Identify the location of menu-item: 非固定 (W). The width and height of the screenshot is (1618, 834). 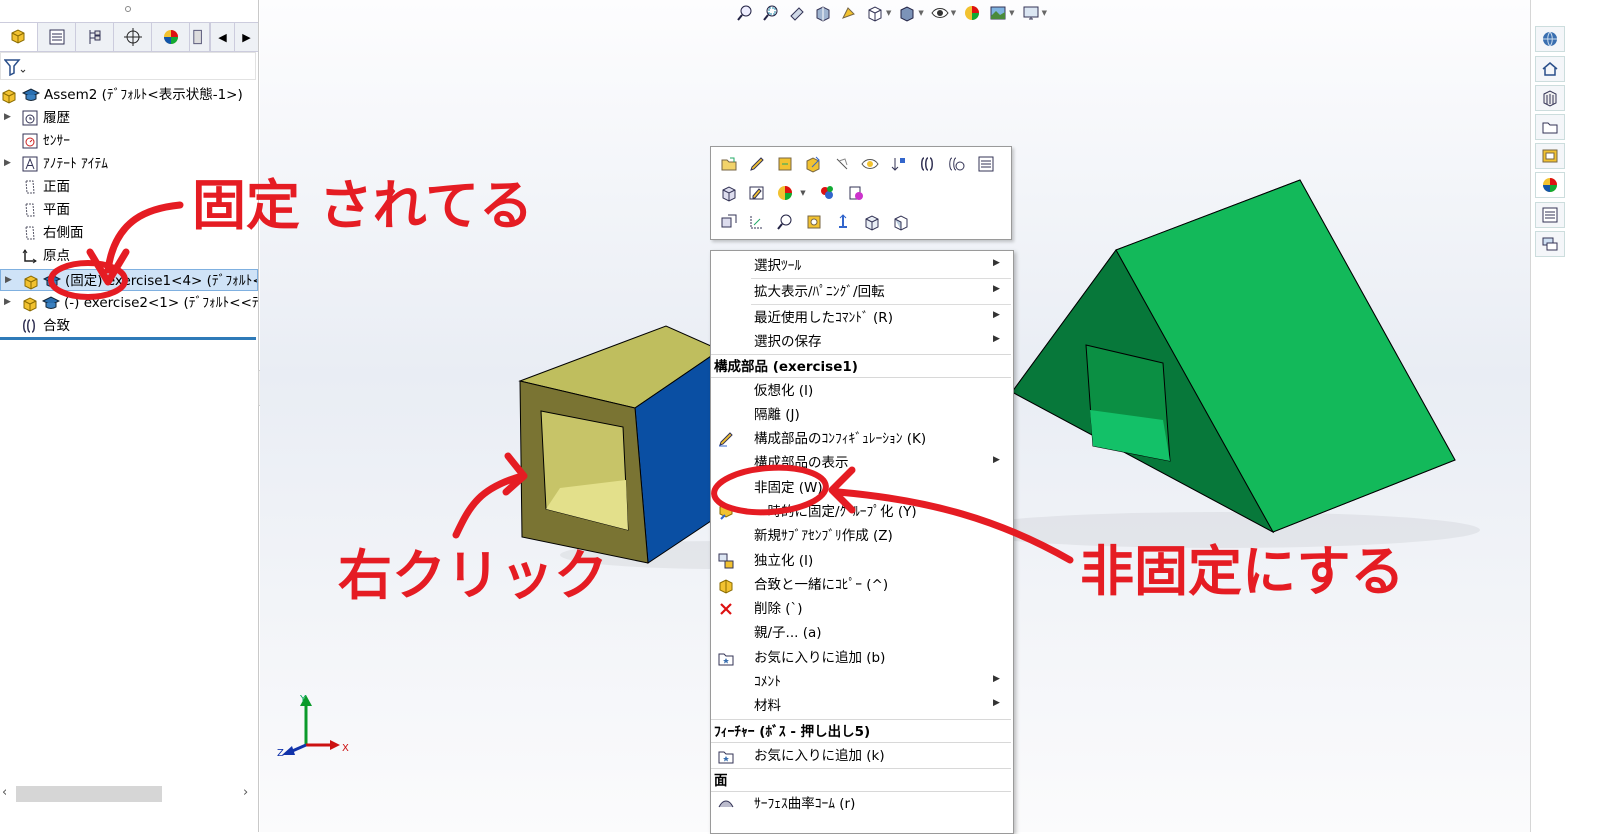
(861, 488).